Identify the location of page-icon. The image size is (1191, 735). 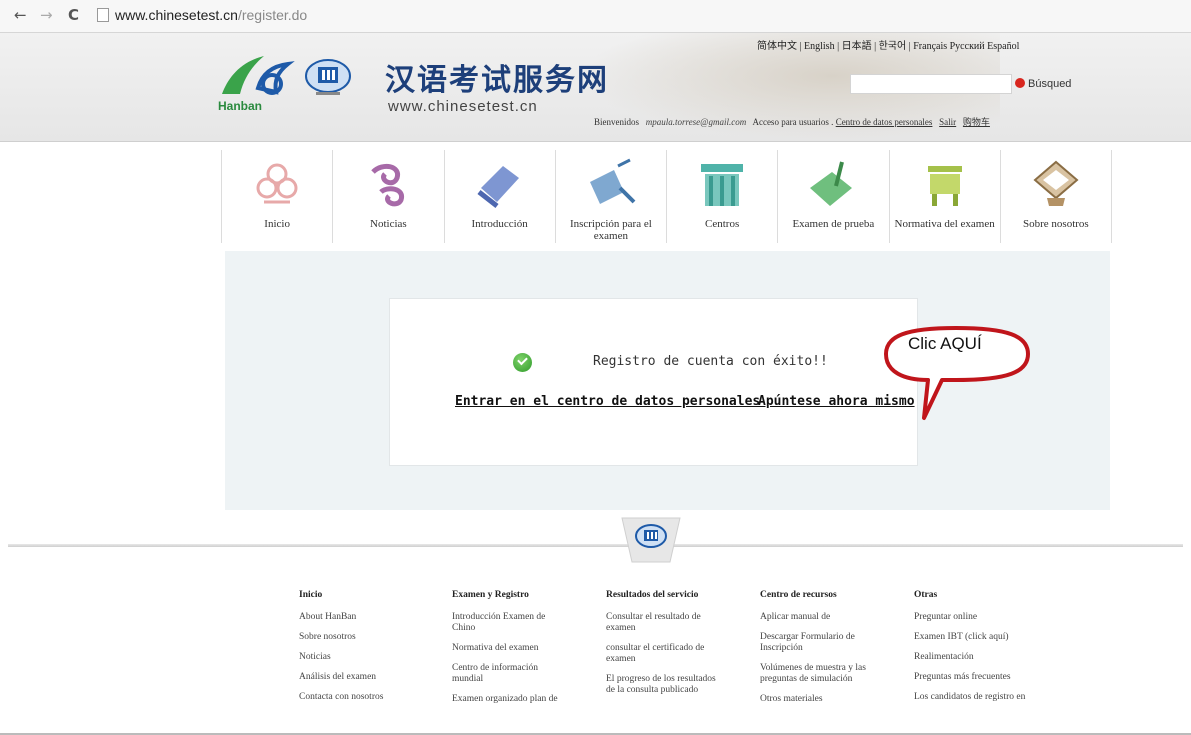
(103, 15).